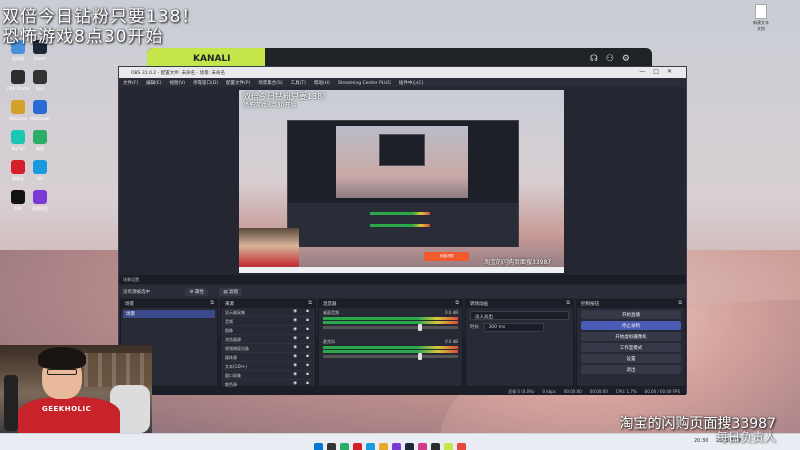 The width and height of the screenshot is (800, 450). I want to click on desktop-shortcut-label: Epic, so click(40, 88).